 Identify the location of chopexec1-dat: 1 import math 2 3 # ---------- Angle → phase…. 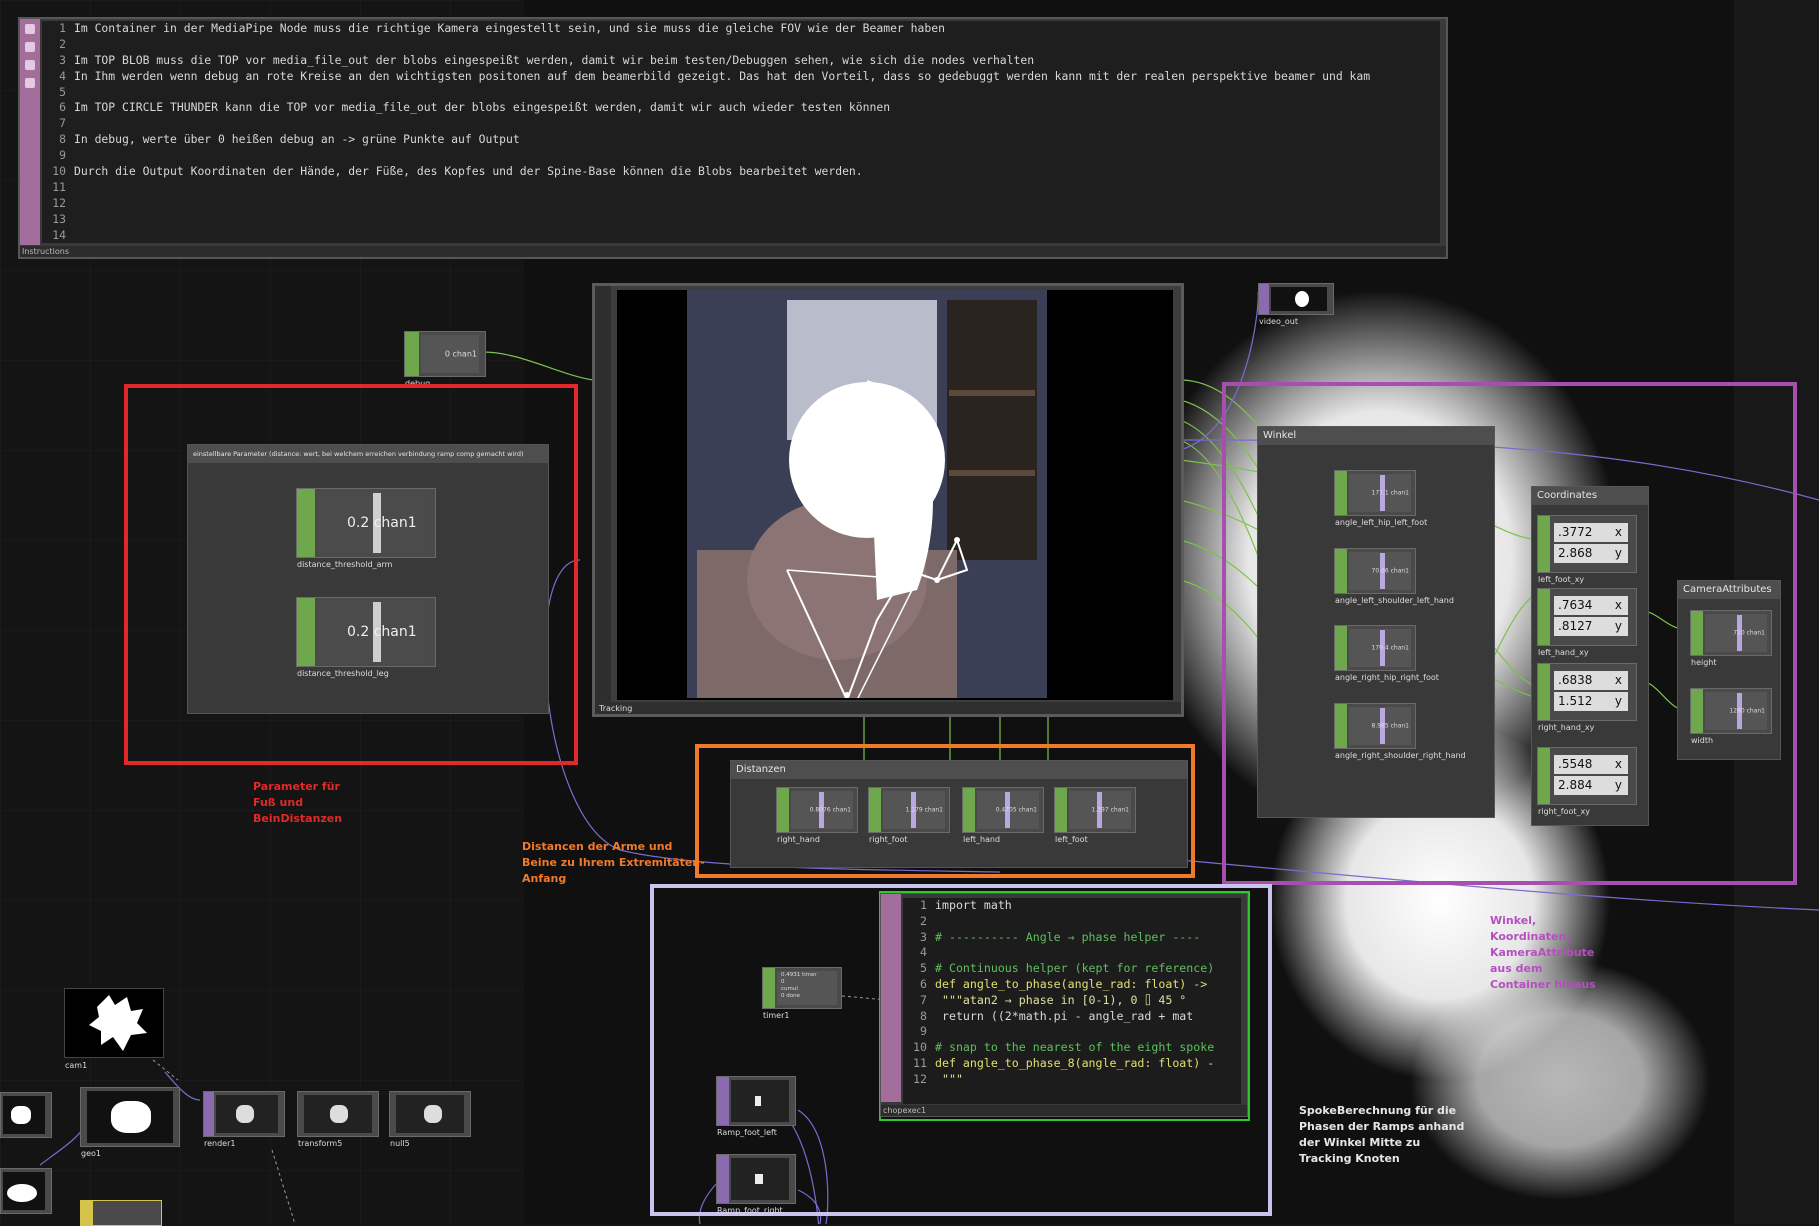
(1064, 1005).